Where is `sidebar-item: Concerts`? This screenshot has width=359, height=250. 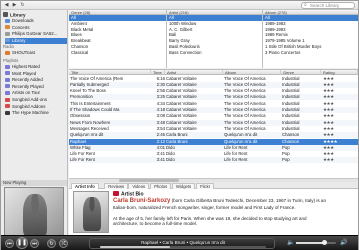 sidebar-item: Concerts is located at coordinates (36, 28).